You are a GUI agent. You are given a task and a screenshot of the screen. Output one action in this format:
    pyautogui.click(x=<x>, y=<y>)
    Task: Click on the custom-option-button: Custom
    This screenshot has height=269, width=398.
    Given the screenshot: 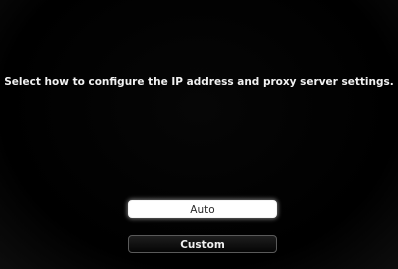 What is the action you would take?
    pyautogui.click(x=202, y=244)
    